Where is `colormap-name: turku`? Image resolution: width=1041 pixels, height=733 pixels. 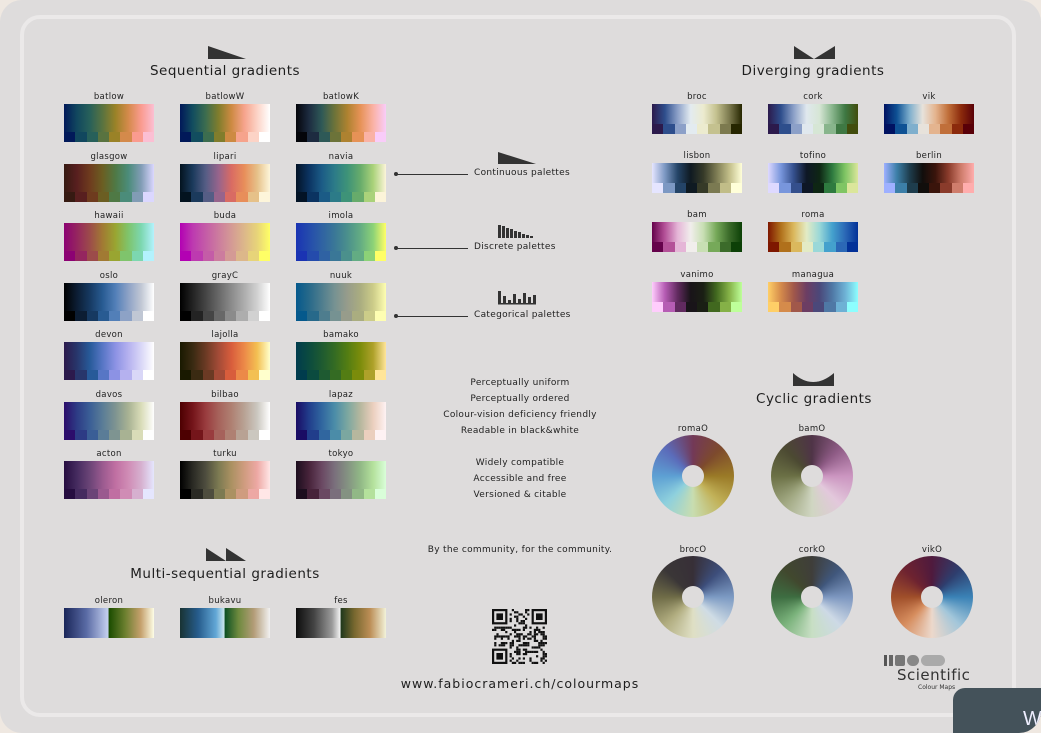 colormap-name: turku is located at coordinates (225, 454).